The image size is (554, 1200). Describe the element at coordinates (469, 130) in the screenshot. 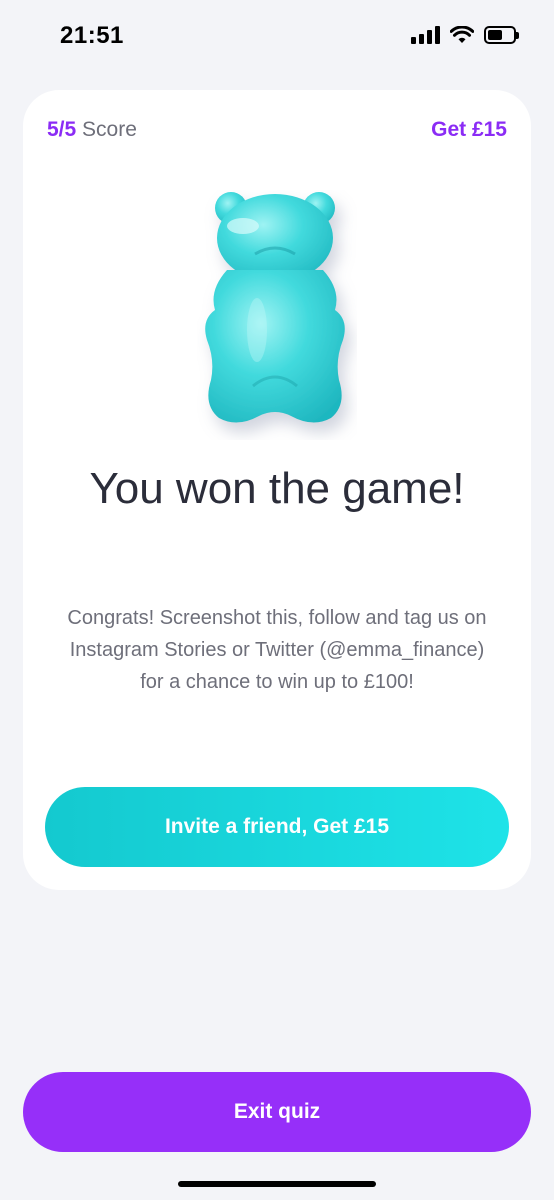

I see `get-reward-link: Get £15` at that location.